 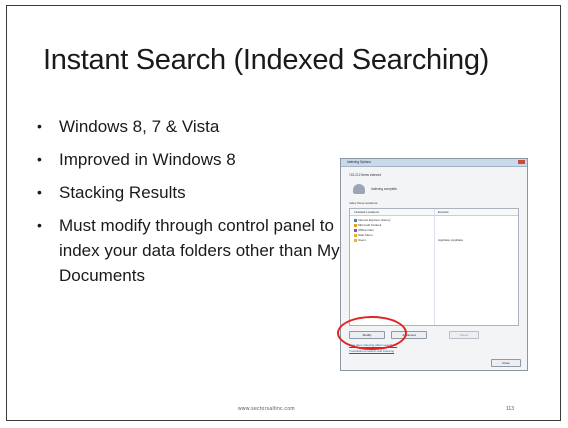 I want to click on close-icon, so click(x=521, y=162).